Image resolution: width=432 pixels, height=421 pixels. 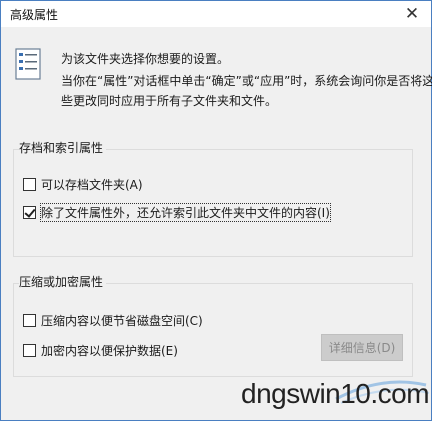 I want to click on index-content-checkbox-label: 除了文件属性外，还允许索引此文件夹中文件的内容(I), so click(x=185, y=212).